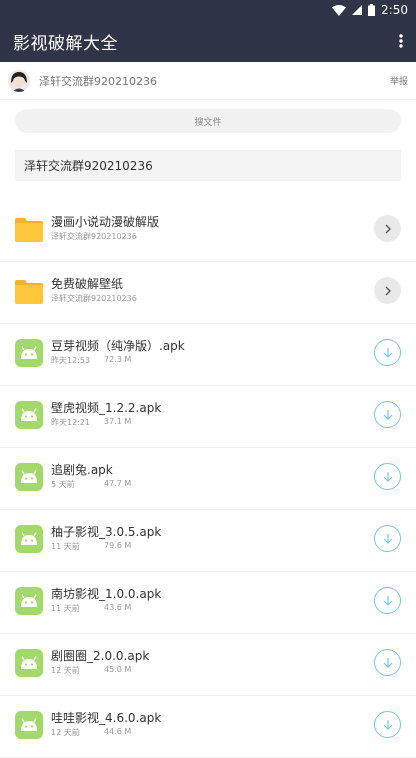 Image resolution: width=416 pixels, height=758 pixels. I want to click on folder-name: 免费破解壁纸, so click(87, 284).